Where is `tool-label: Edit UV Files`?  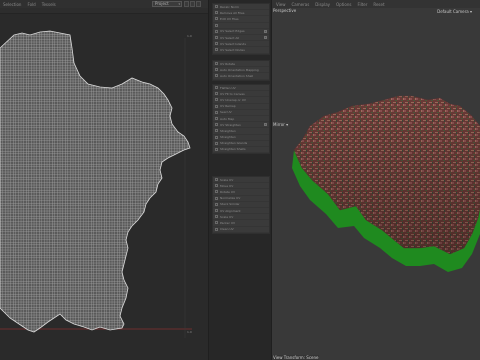 tool-label: Edit UV Files is located at coordinates (229, 18).